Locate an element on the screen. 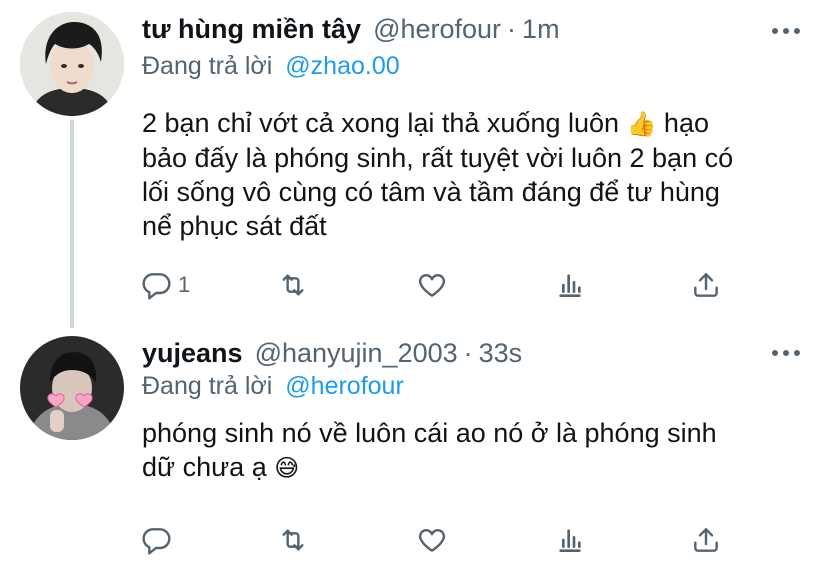 The image size is (828, 566). tweet-header: yujeans @hanyujin_2003 · 33s is located at coordinates (332, 353).